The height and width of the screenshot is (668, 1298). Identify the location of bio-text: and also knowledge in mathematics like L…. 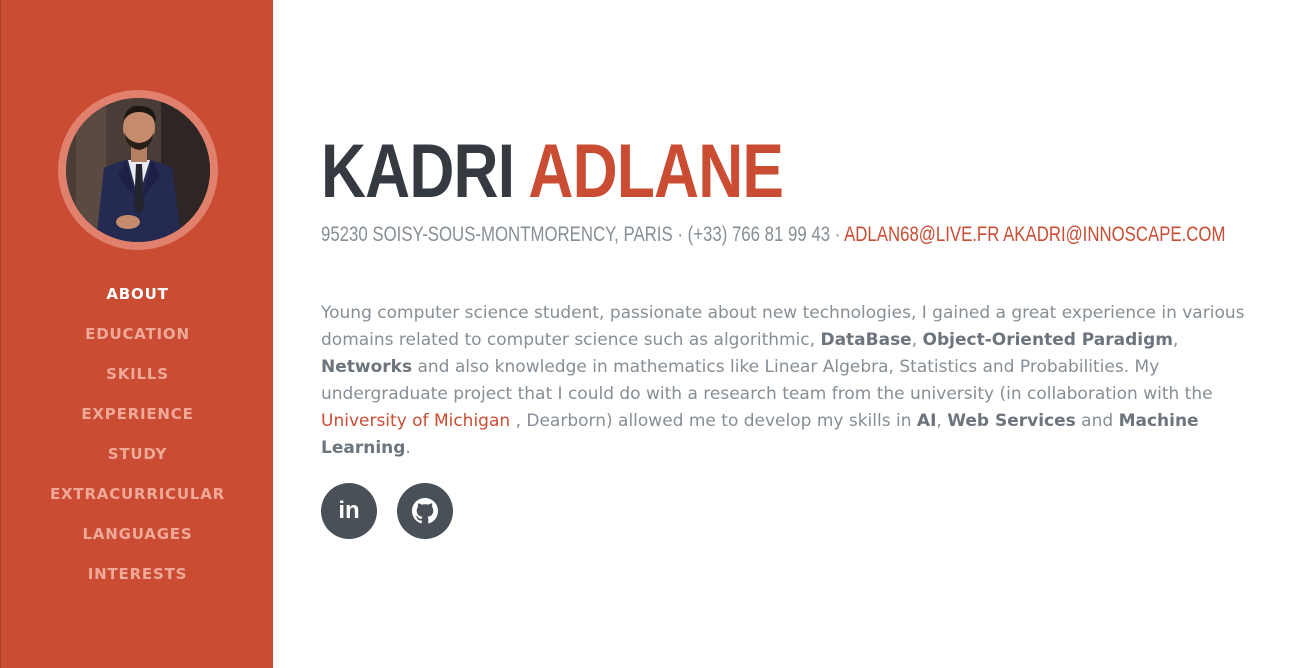
(767, 380).